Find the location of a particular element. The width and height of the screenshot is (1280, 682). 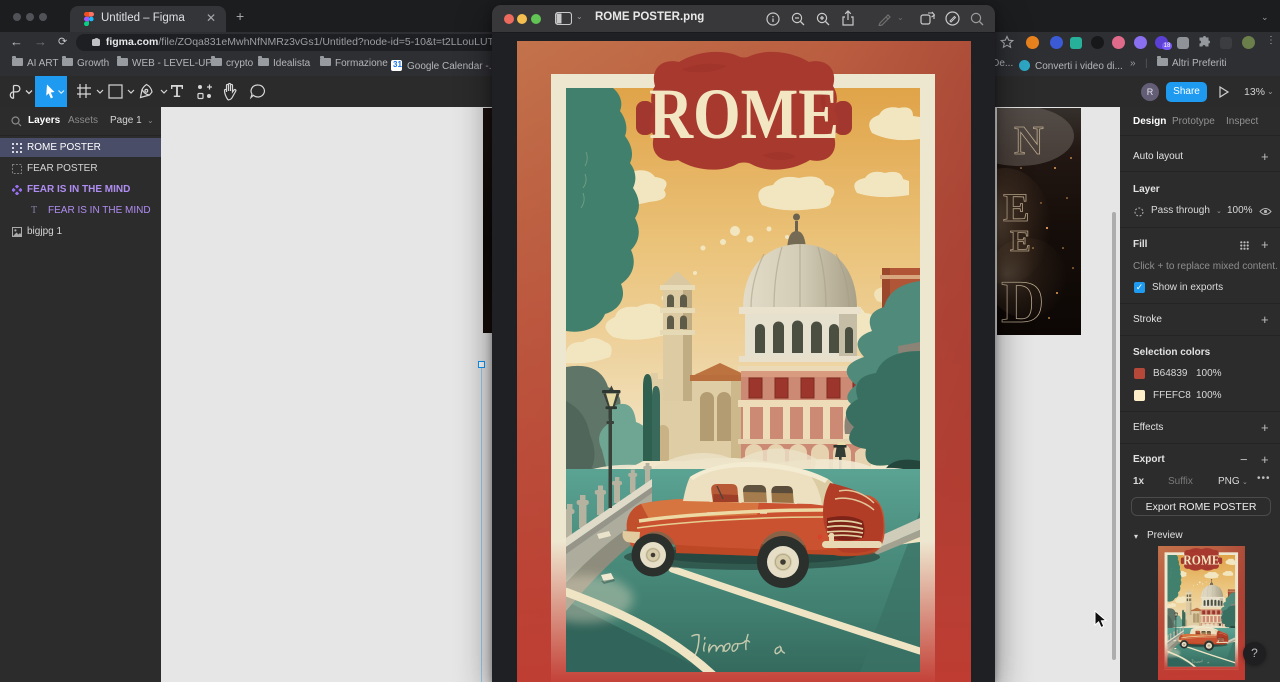

svg-text: D is located at coordinates (1022, 302).